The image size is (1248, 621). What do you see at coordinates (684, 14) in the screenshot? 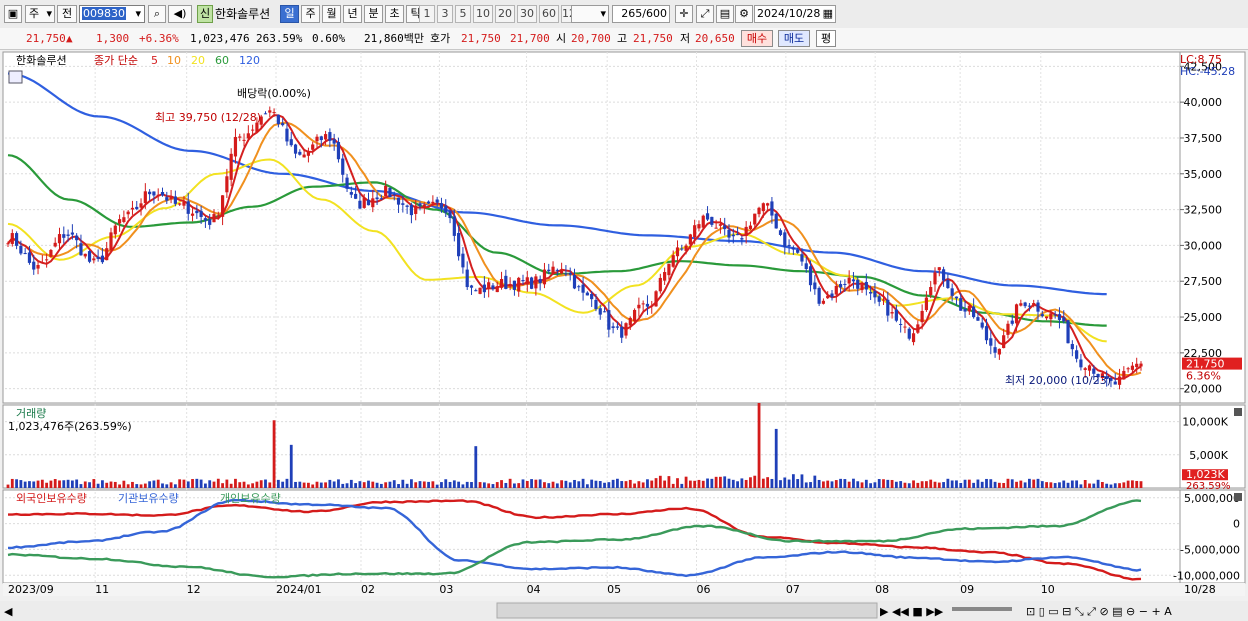
I see `crosshair-icon: ✛` at bounding box center [684, 14].